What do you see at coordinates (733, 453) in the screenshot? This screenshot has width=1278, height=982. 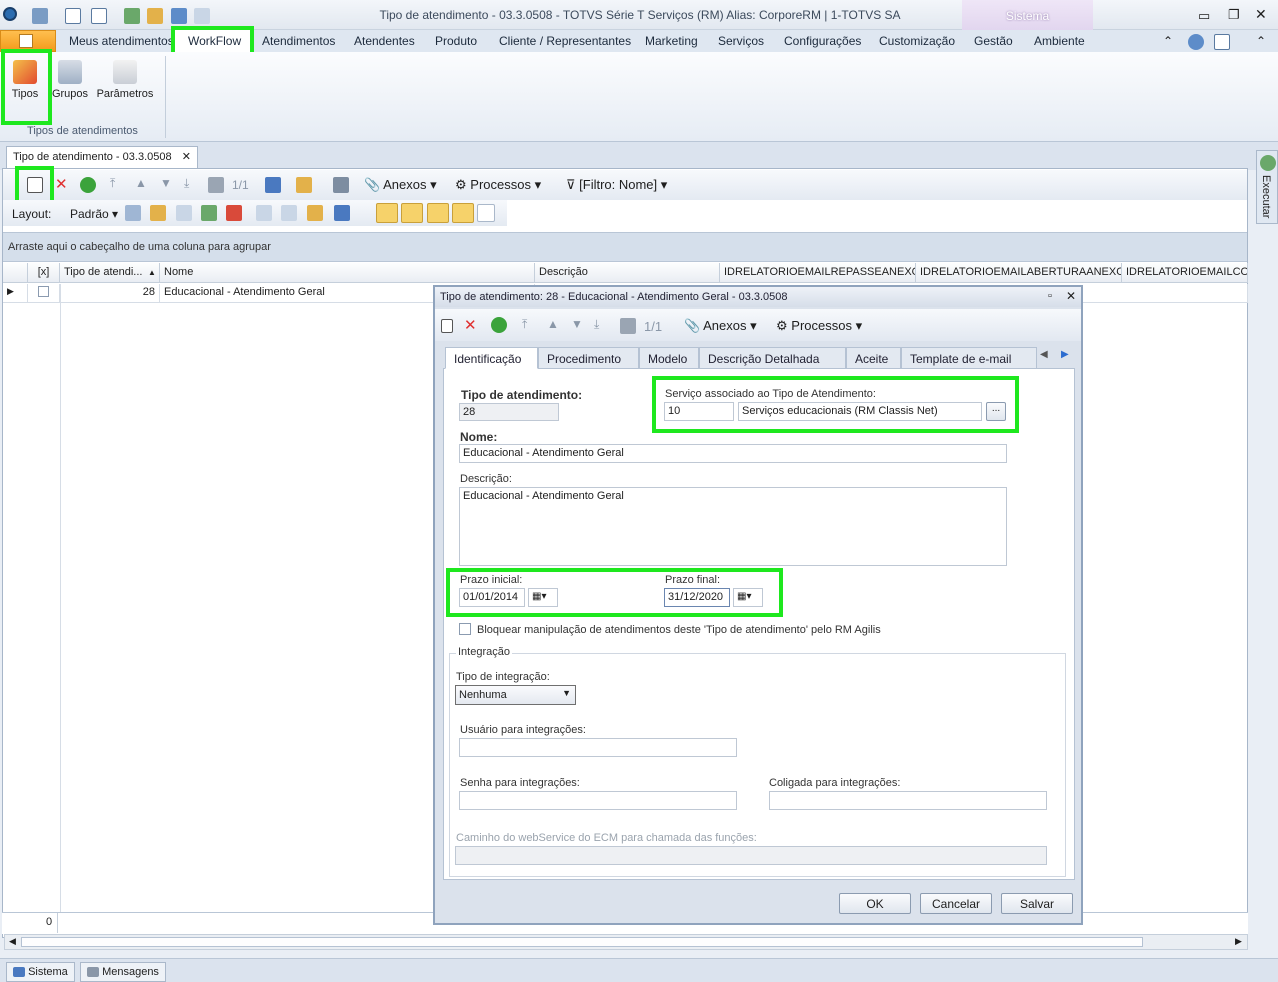 I see `nome-field: Educacional - Atendimento Geral` at bounding box center [733, 453].